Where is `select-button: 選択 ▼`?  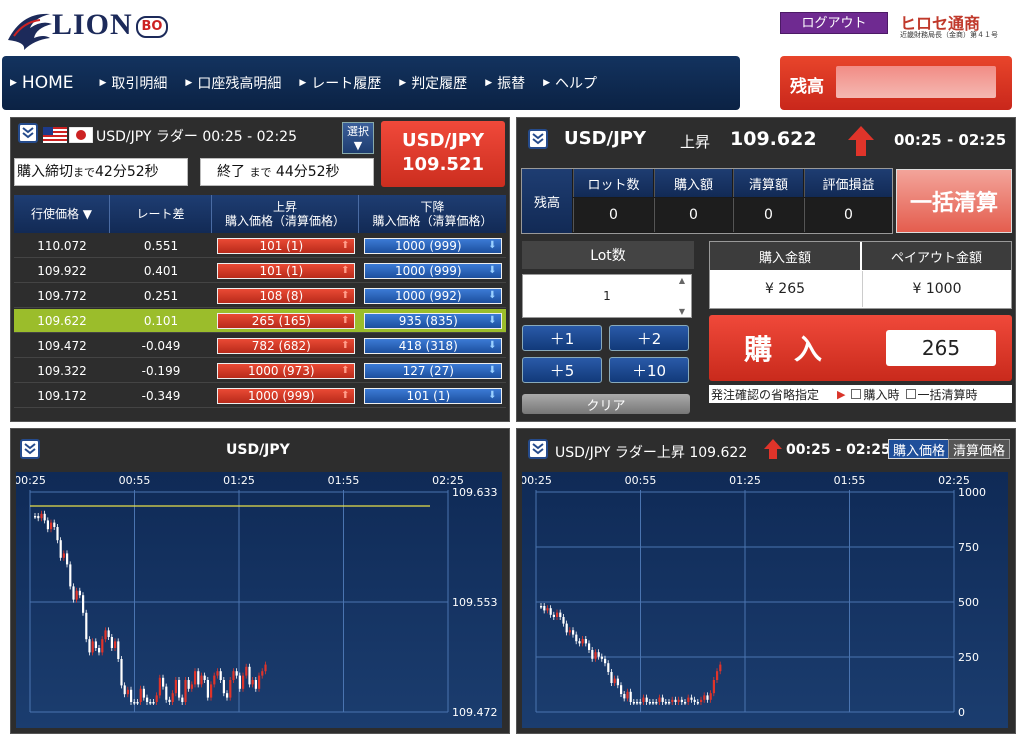
select-button: 選択 ▼ is located at coordinates (358, 138).